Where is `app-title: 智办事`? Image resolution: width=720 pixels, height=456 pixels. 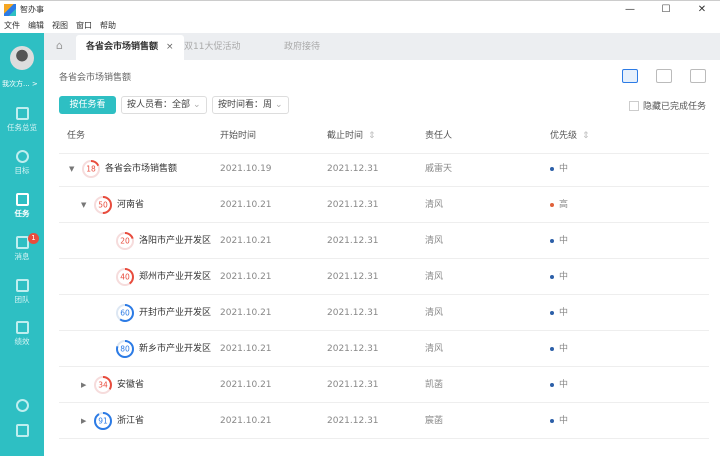 app-title: 智办事 is located at coordinates (32, 9).